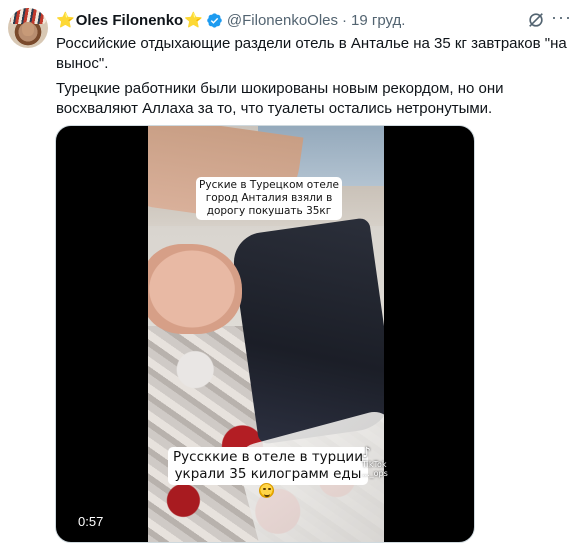 This screenshot has height=547, width=580. Describe the element at coordinates (130, 20) in the screenshot. I see `author-name: Oles Filonenko` at that location.